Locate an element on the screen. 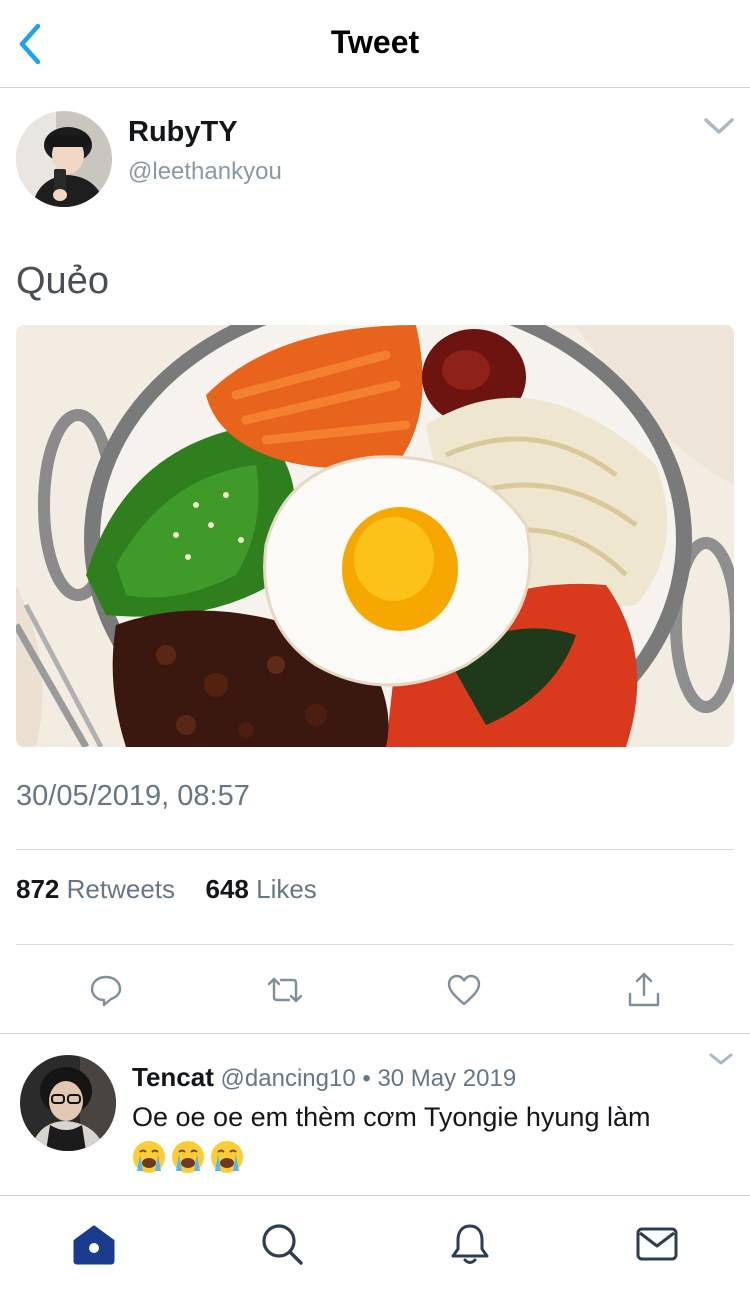 The height and width of the screenshot is (1292, 750). author-name: RubyTY is located at coordinates (183, 132).